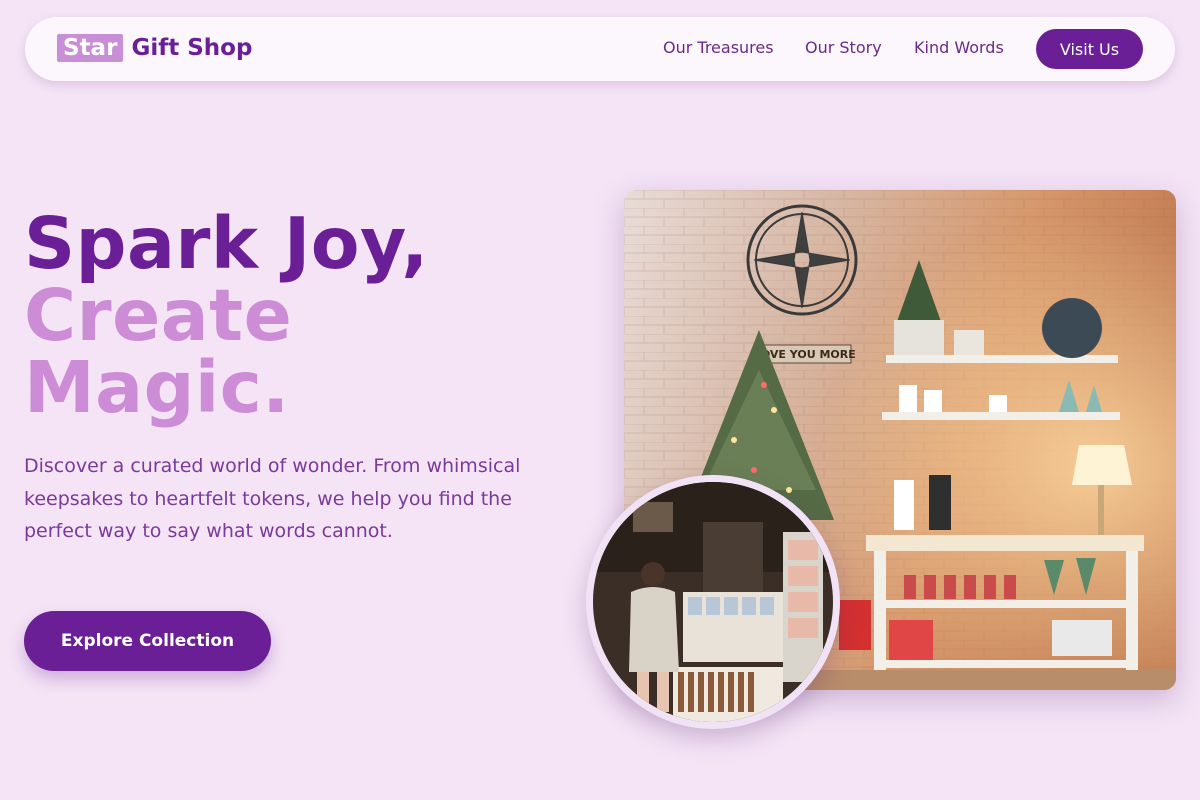 The width and height of the screenshot is (1200, 800). I want to click on circle-photo, so click(713, 602).